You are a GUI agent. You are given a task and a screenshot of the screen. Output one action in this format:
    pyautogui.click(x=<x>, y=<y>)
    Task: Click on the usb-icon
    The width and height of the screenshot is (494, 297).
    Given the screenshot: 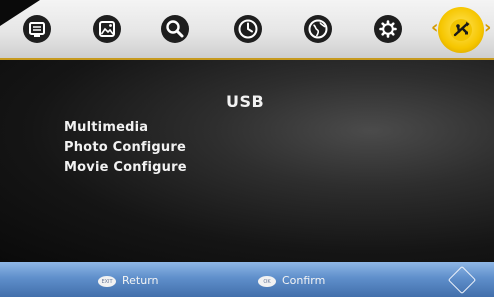 What is the action you would take?
    pyautogui.click(x=461, y=30)
    